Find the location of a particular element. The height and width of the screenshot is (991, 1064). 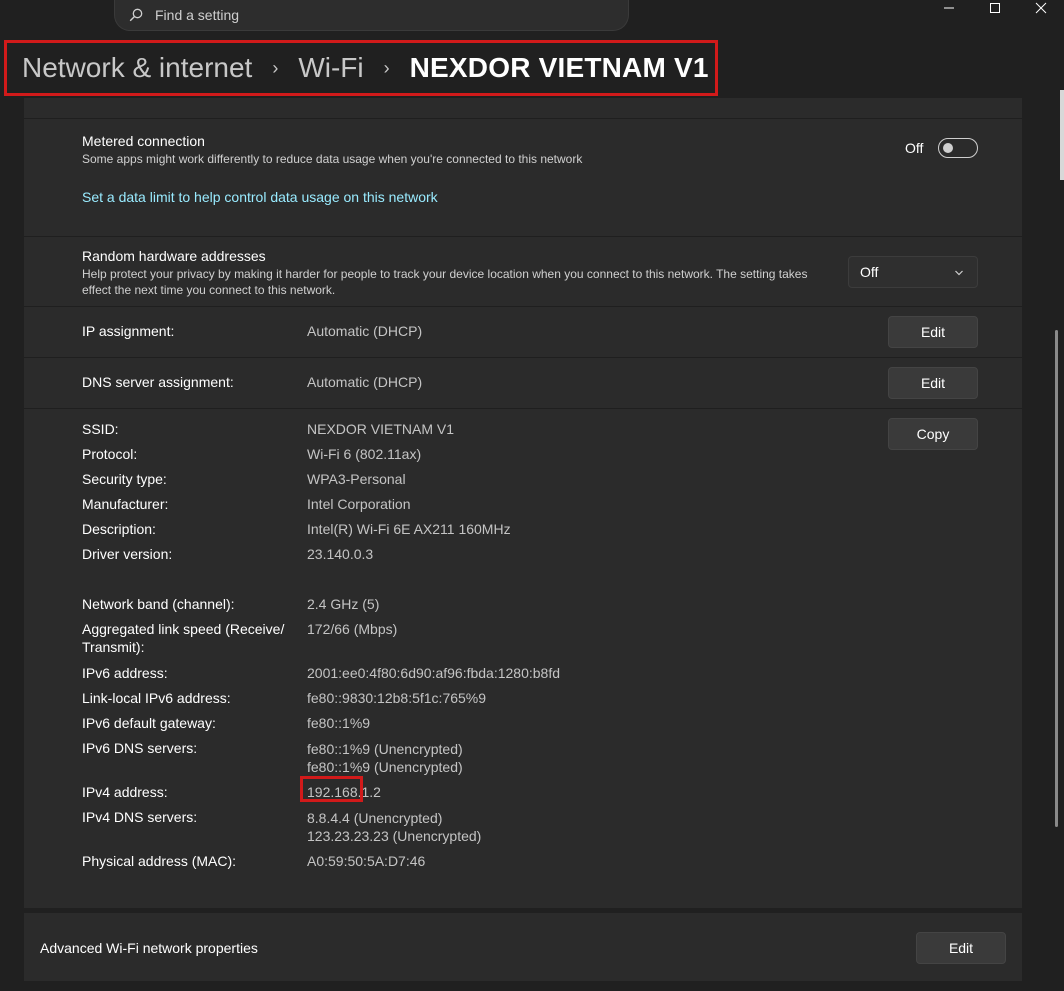

maximize-button is located at coordinates (995, 8).